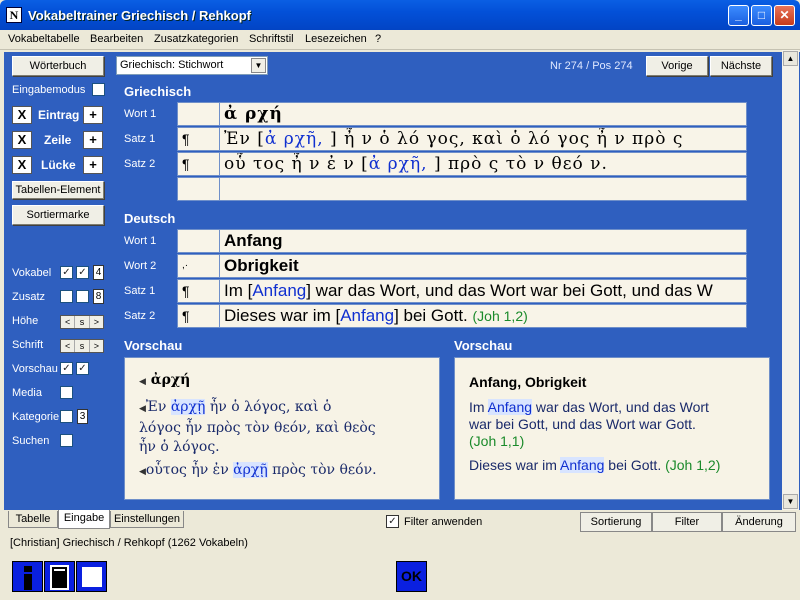 This screenshot has height=600, width=800. Describe the element at coordinates (35, 543) in the screenshot. I see `status-user: [Christian]` at that location.